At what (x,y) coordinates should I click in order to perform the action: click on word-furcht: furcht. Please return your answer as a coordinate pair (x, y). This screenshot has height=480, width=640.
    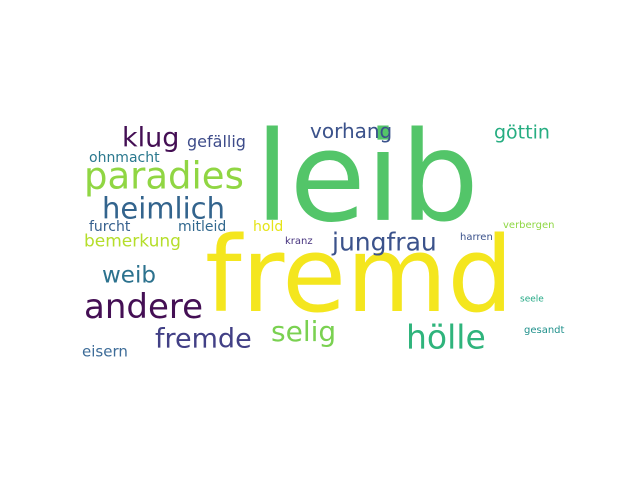
    Looking at the image, I should click on (110, 227).